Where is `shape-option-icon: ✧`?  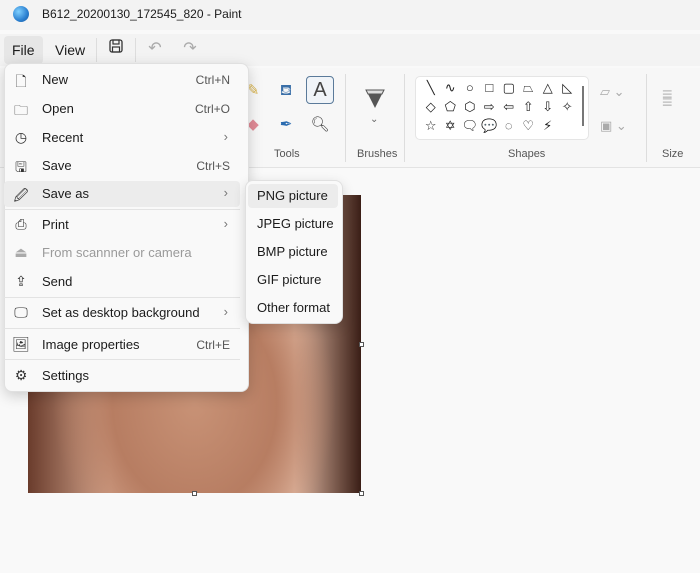 shape-option-icon: ✧ is located at coordinates (568, 106).